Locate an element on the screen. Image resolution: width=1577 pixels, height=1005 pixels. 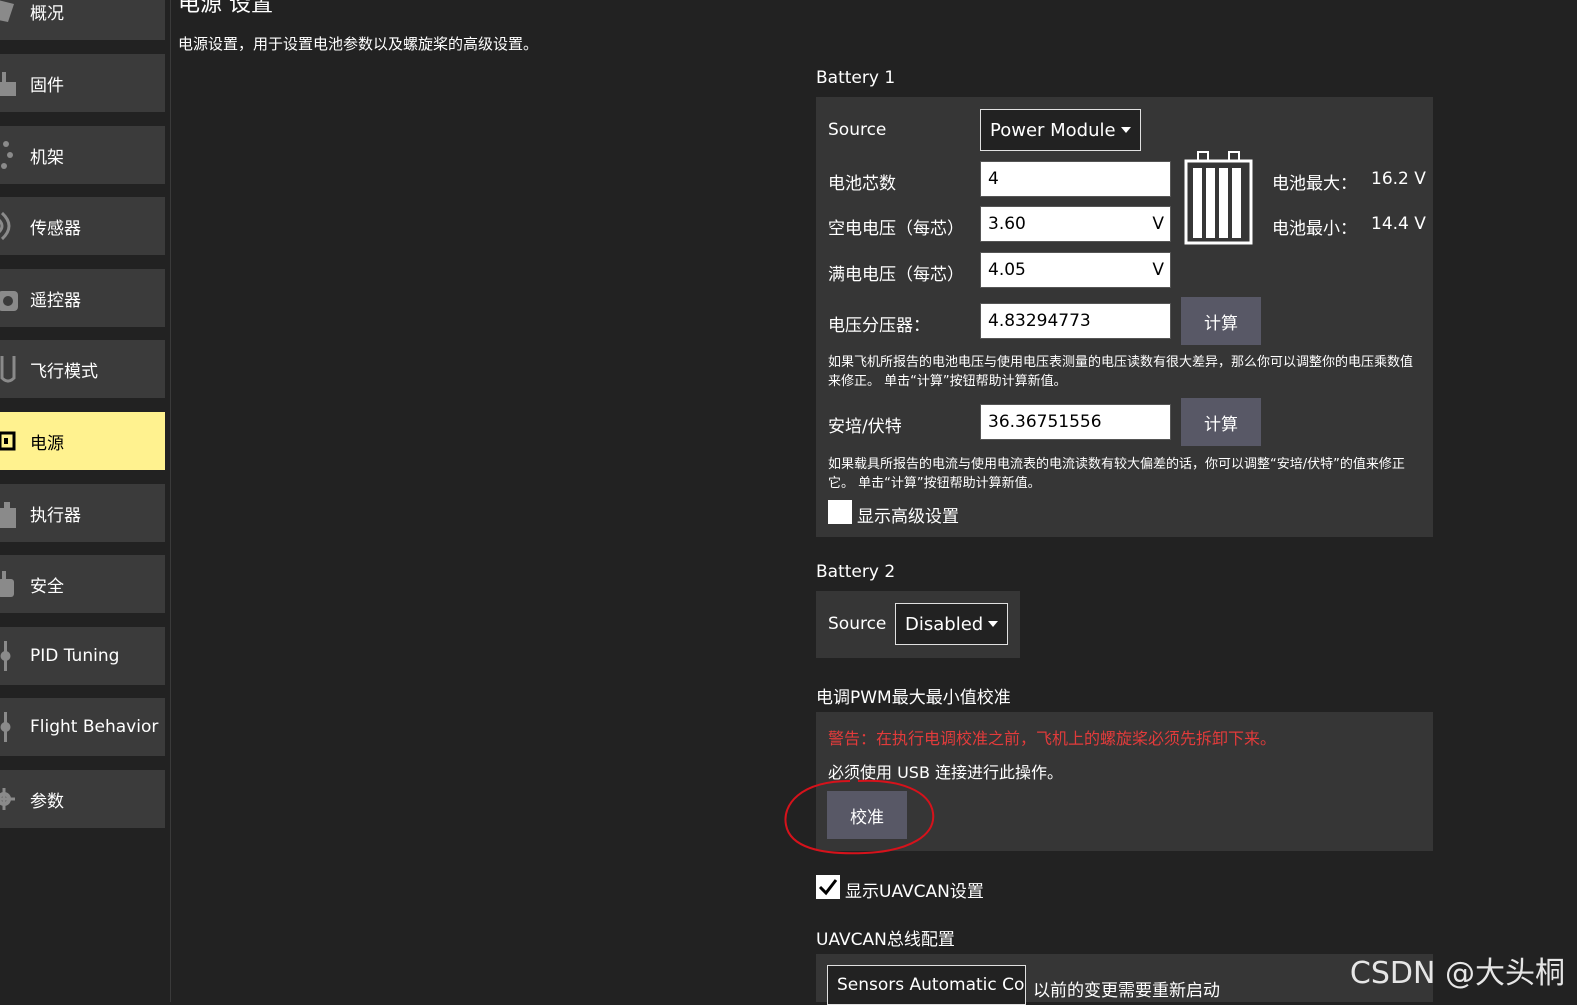
battery2-title: Battery 2 is located at coordinates (856, 572).